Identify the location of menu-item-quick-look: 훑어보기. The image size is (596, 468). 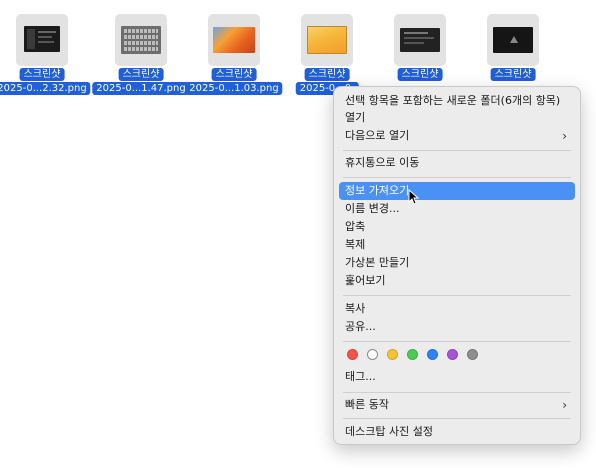
(457, 281).